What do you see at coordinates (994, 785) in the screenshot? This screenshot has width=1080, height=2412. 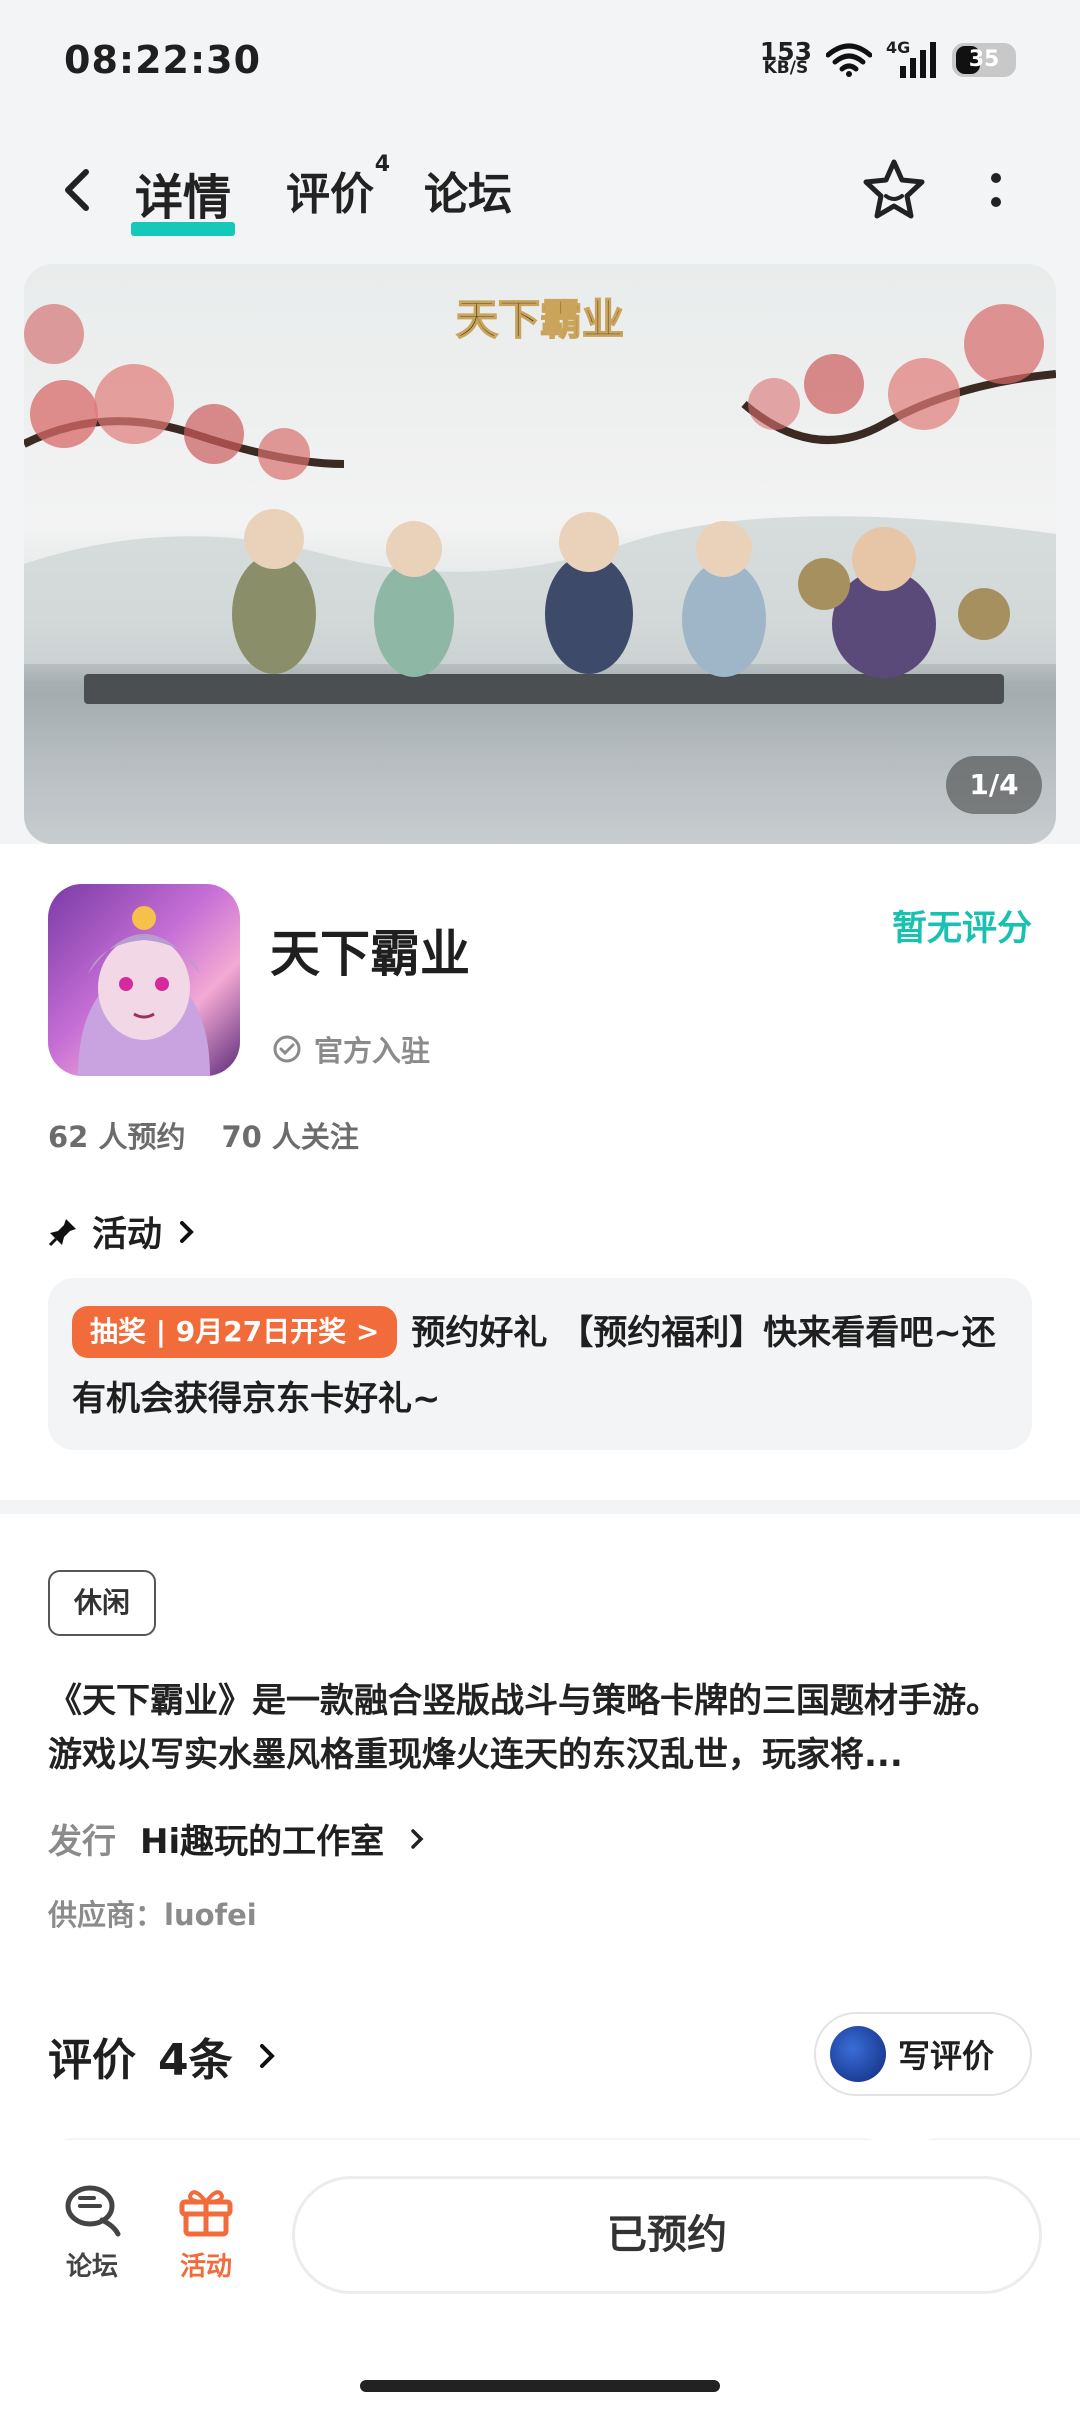 I see `banner-pager: 1/4` at bounding box center [994, 785].